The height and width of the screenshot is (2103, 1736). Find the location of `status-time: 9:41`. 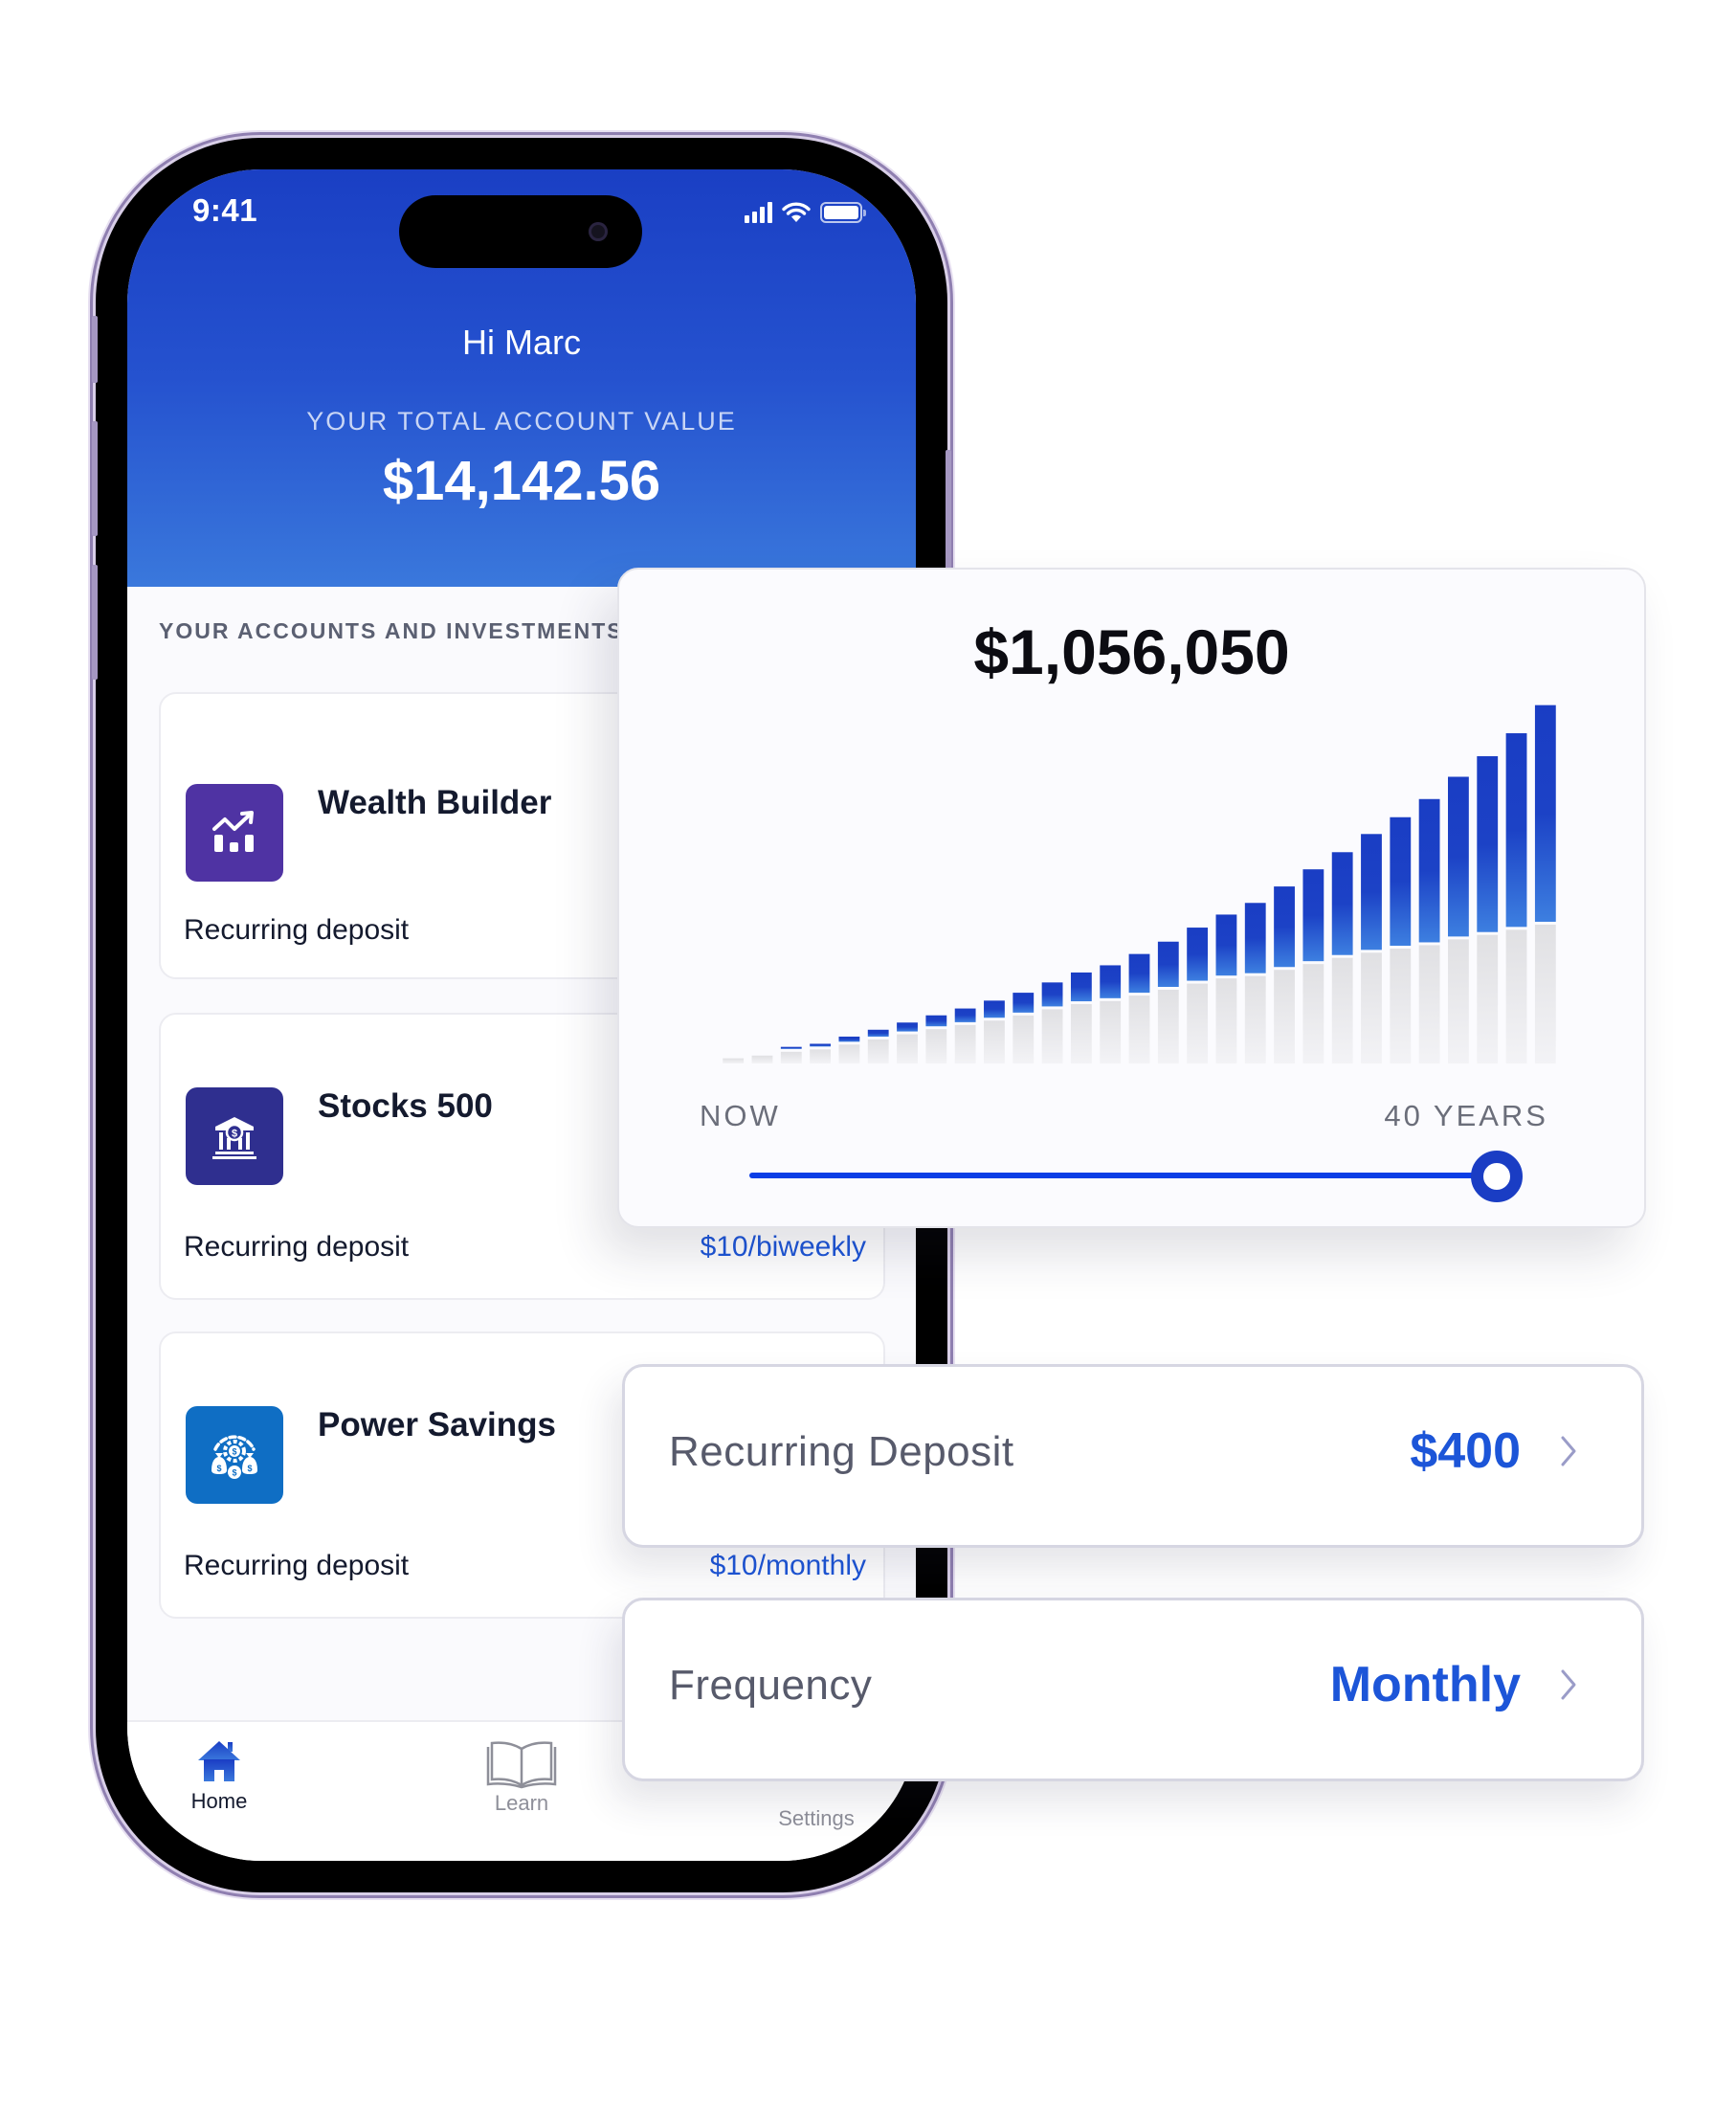

status-time: 9:41 is located at coordinates (225, 210).